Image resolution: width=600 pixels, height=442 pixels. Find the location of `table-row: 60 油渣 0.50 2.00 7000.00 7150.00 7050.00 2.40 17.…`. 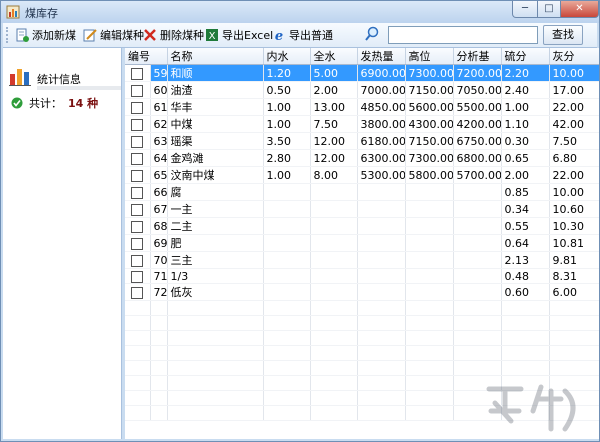

table-row: 60 油渣 0.50 2.00 7000.00 7150.00 7050.00 2.40 17.… is located at coordinates (362, 90).